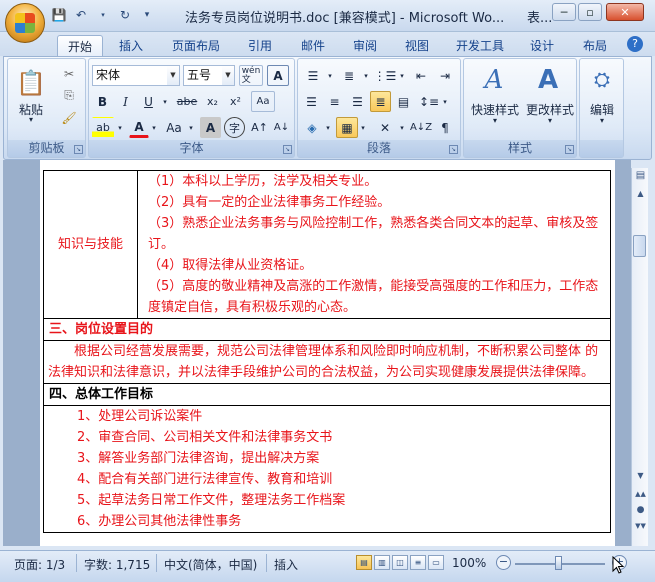 The height and width of the screenshot is (582, 655). What do you see at coordinates (328, 127) in the screenshot?
I see `shading-dropdown-icon: ▾` at bounding box center [328, 127].